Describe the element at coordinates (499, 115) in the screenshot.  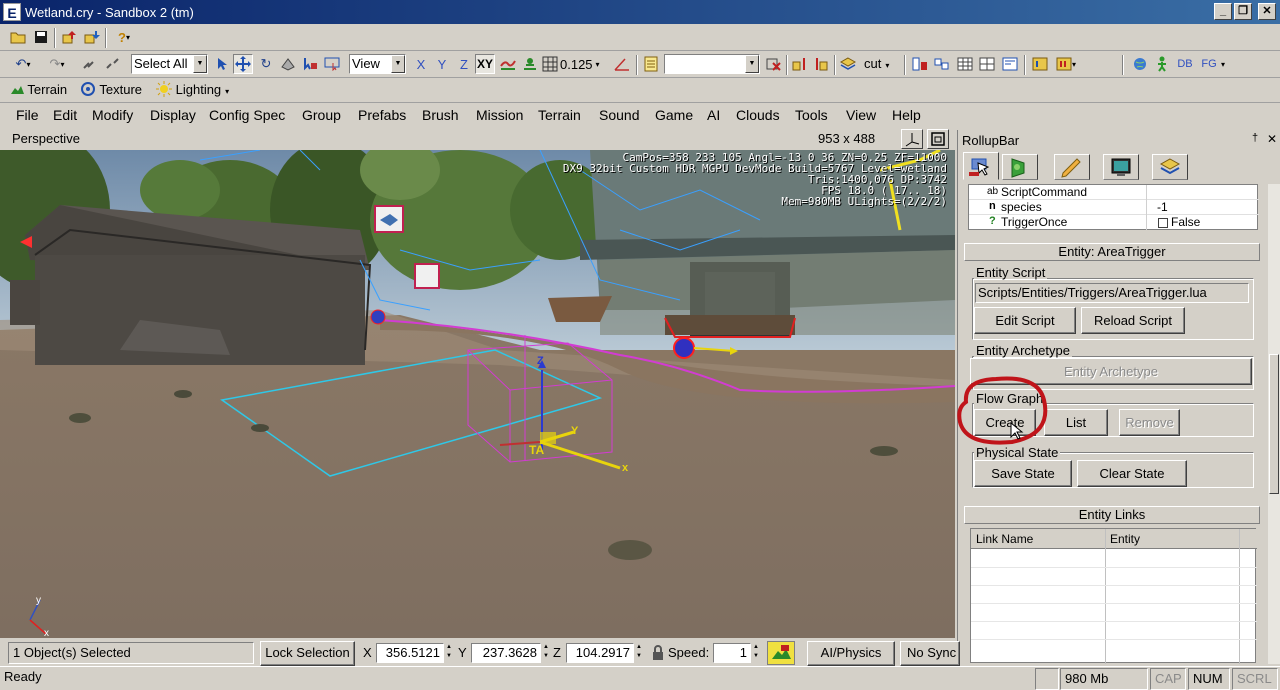
I see `menu-mission: Mission` at that location.